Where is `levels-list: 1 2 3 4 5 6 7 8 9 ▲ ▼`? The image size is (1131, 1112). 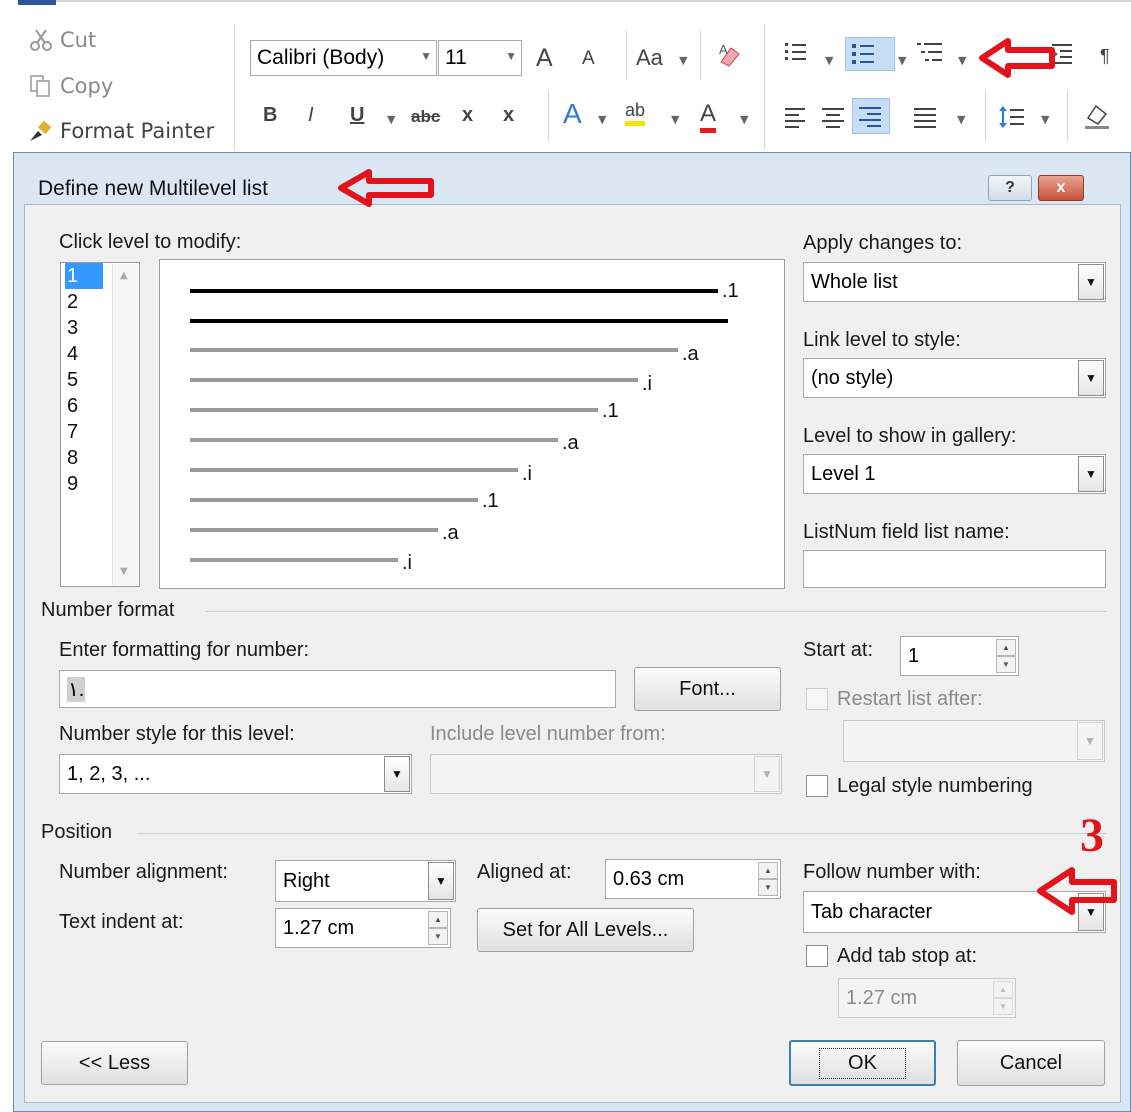
levels-list: 1 2 3 4 5 6 7 8 9 ▲ ▼ is located at coordinates (100, 424).